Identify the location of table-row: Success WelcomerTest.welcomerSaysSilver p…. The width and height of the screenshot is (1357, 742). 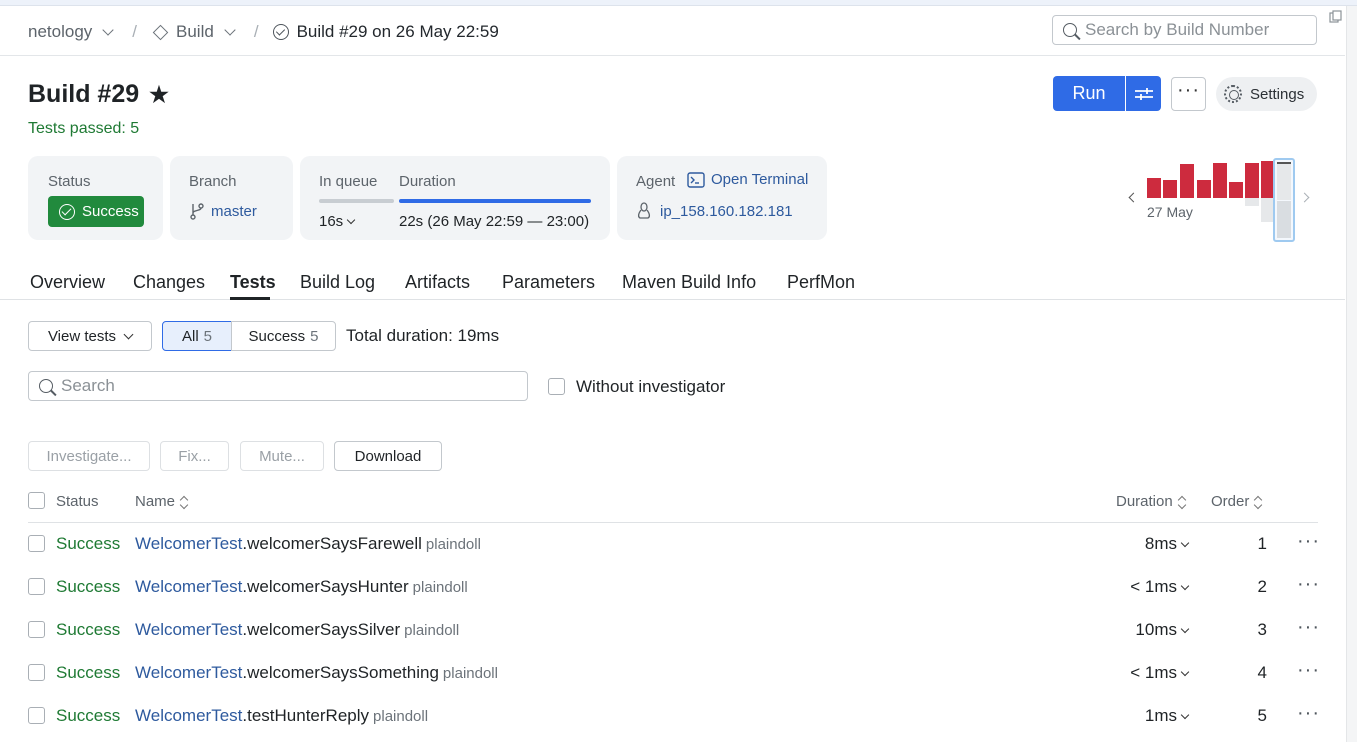
(672, 631).